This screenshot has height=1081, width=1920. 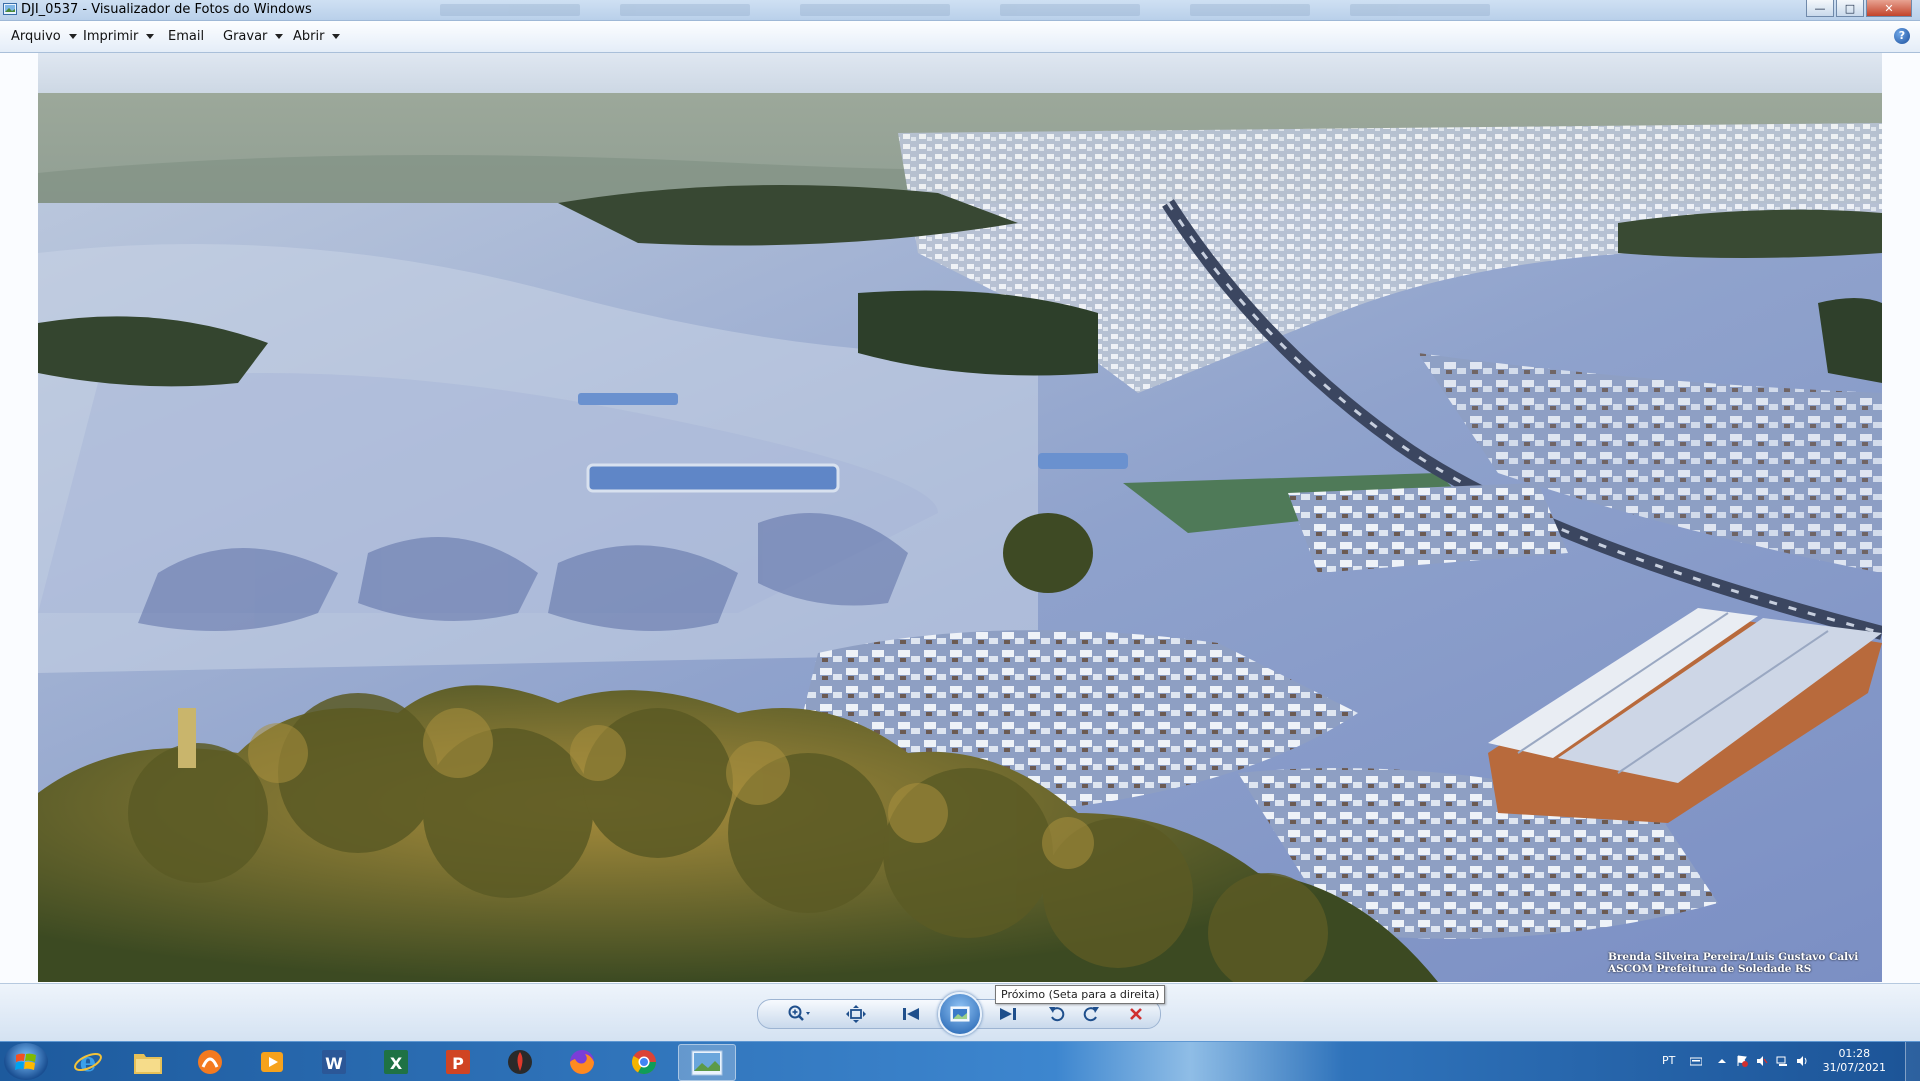 I want to click on menu-imprimir-label: Imprimir, so click(x=111, y=36).